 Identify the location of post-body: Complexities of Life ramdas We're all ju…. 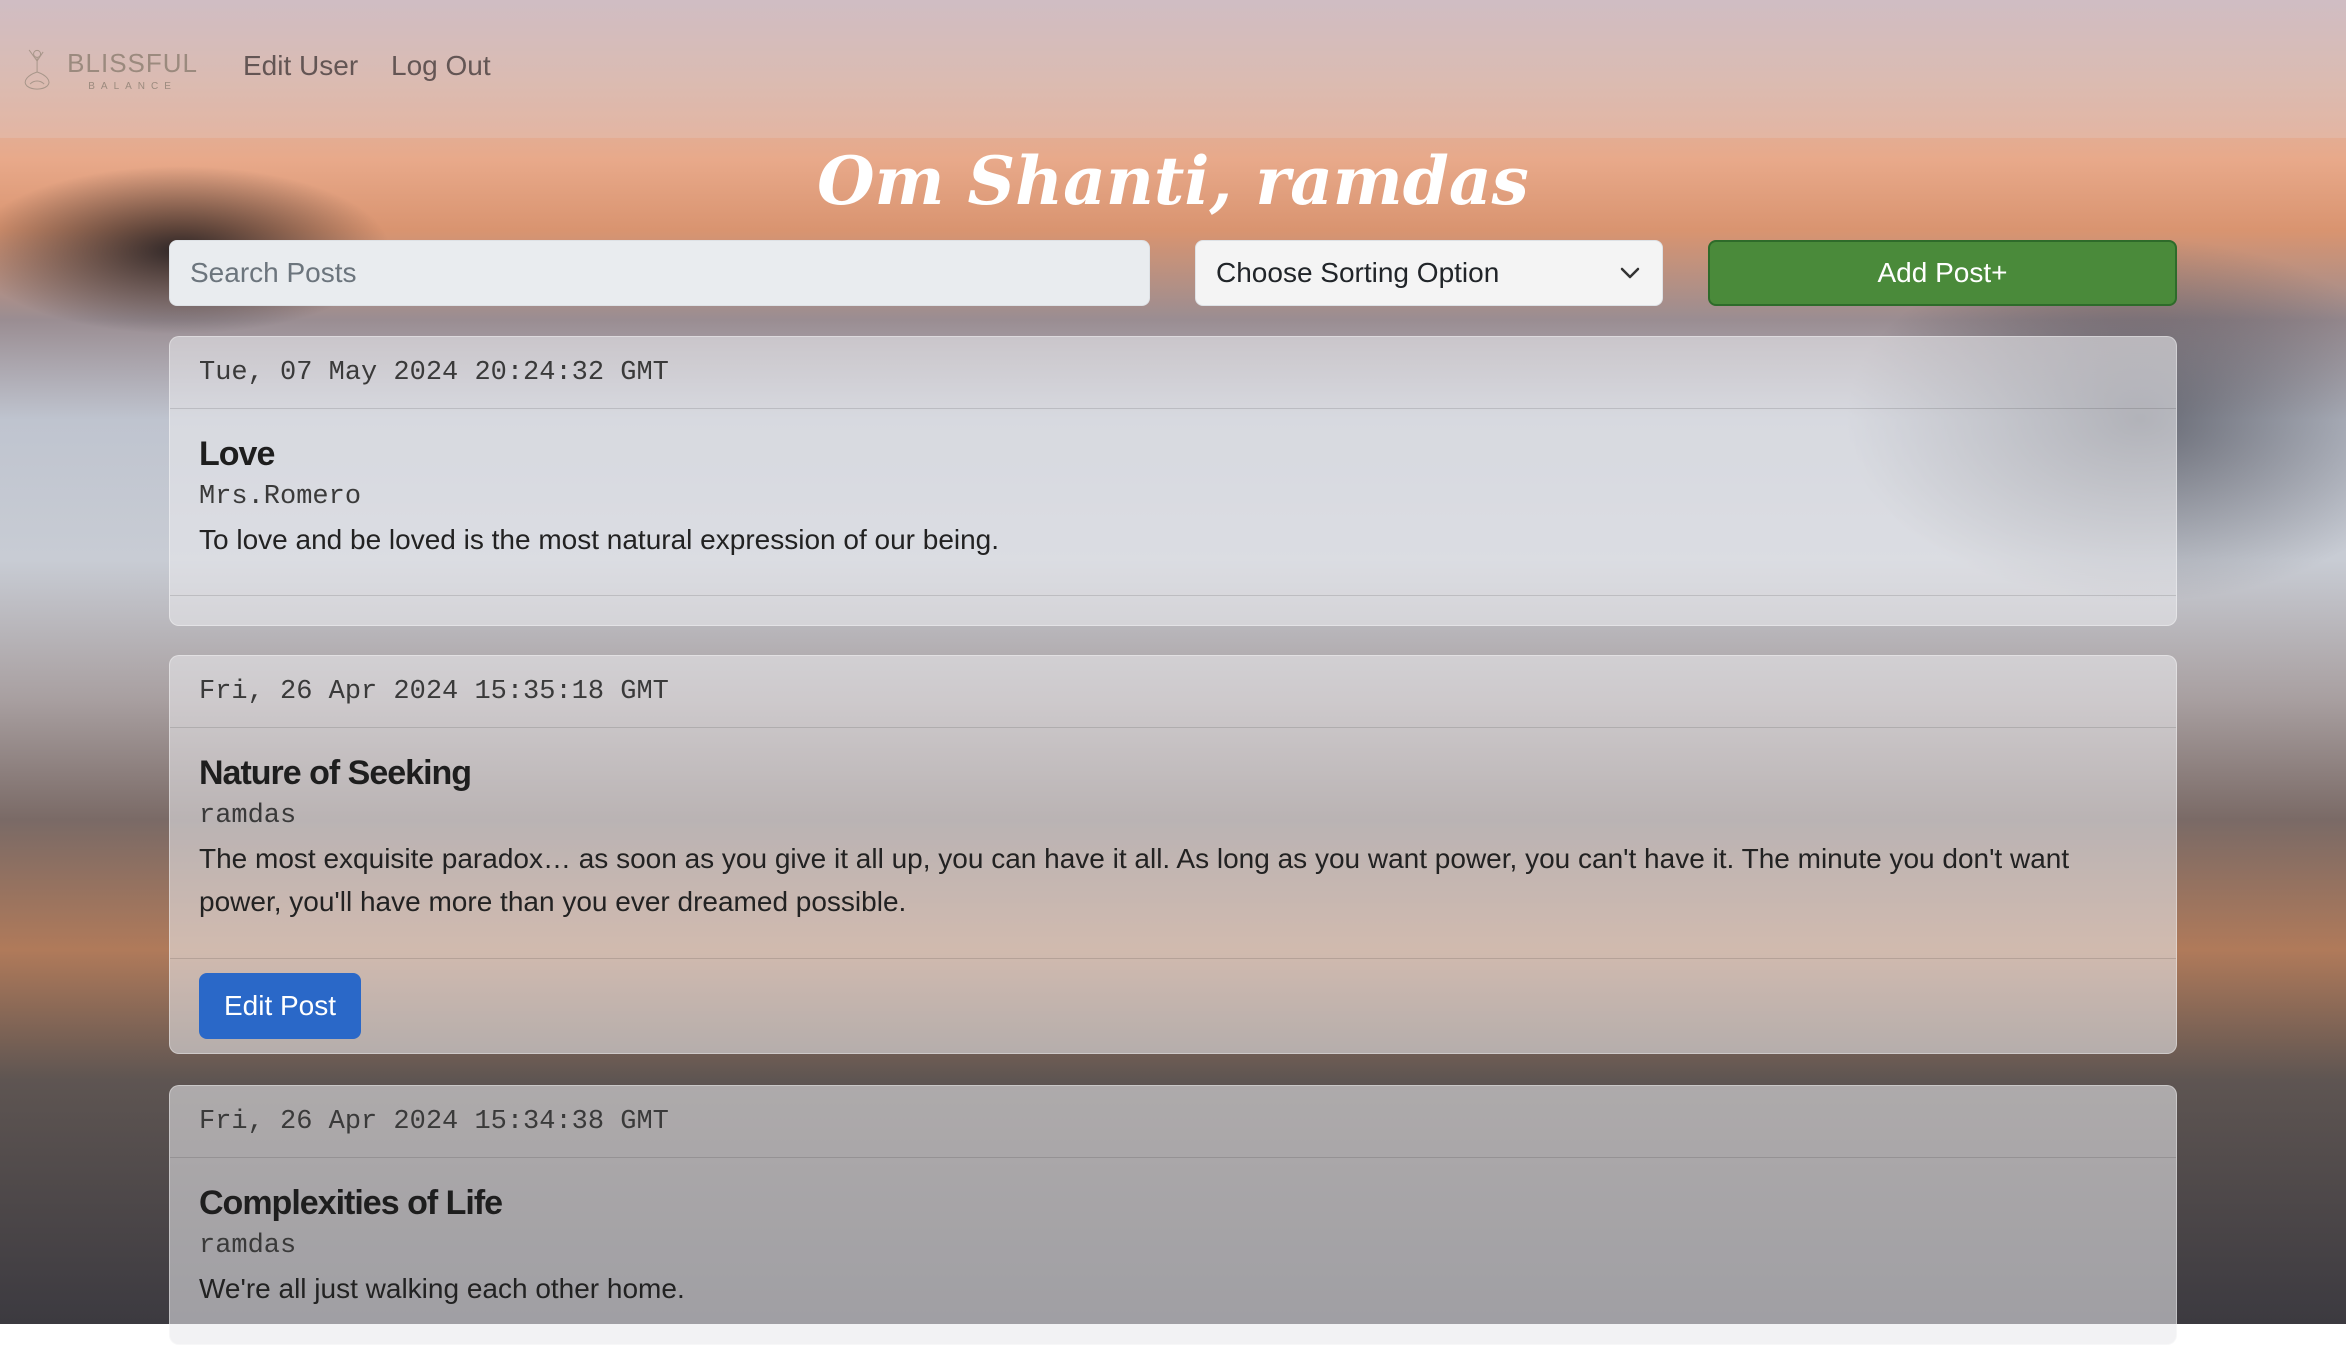
(1173, 1243).